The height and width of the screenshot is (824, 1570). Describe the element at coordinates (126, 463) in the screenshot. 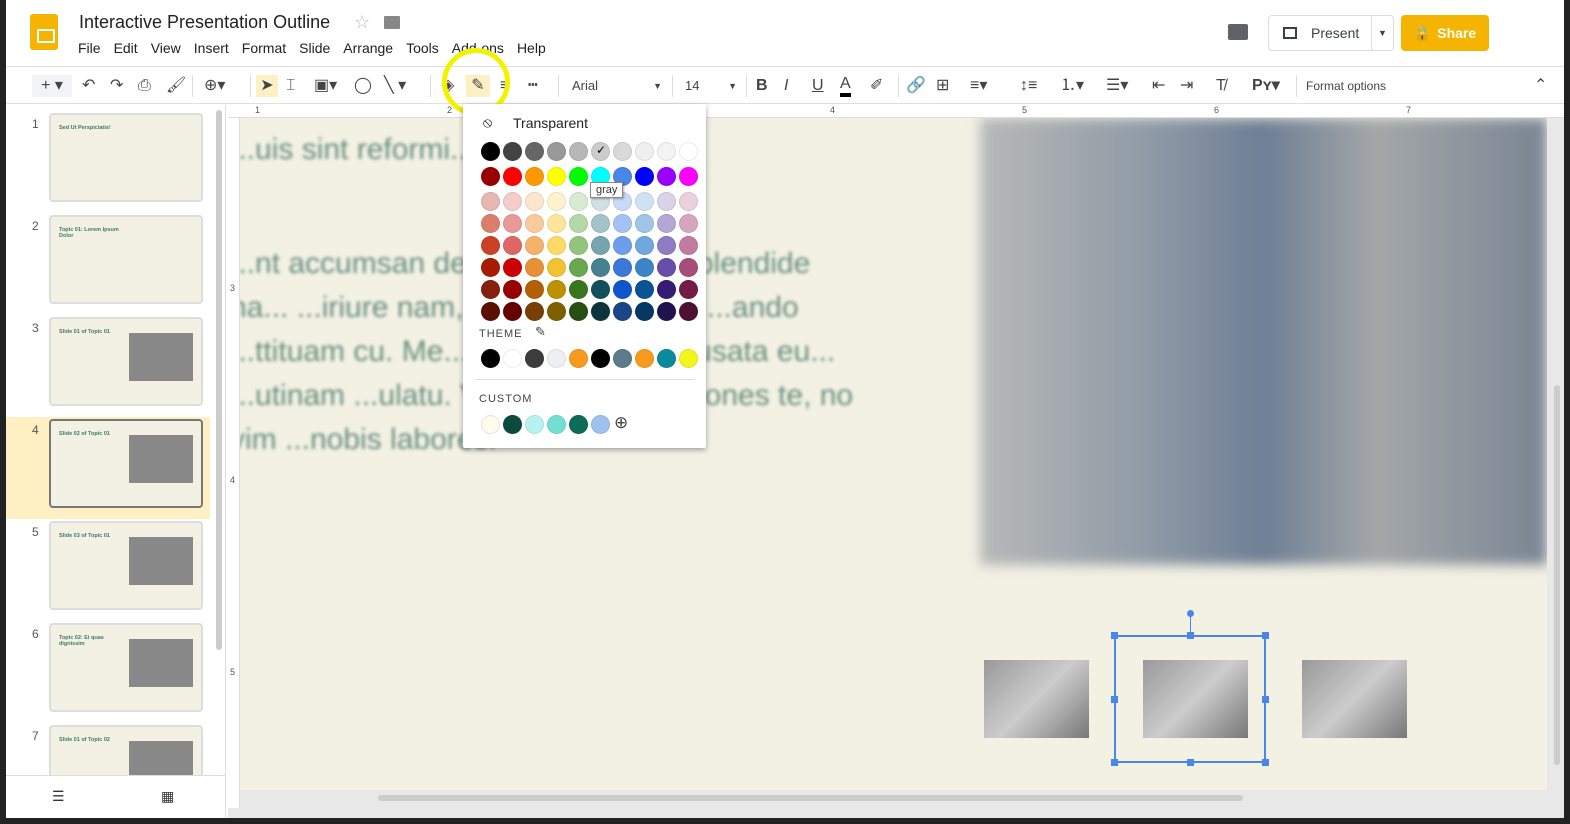

I see `slide-preview: Slide 02 of Topic 01` at that location.